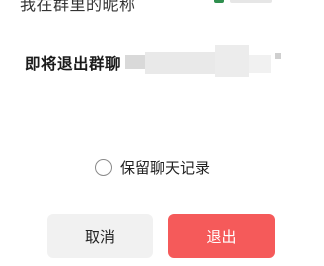 This screenshot has width=324, height=266. I want to click on keep-history-radio, so click(103, 167).